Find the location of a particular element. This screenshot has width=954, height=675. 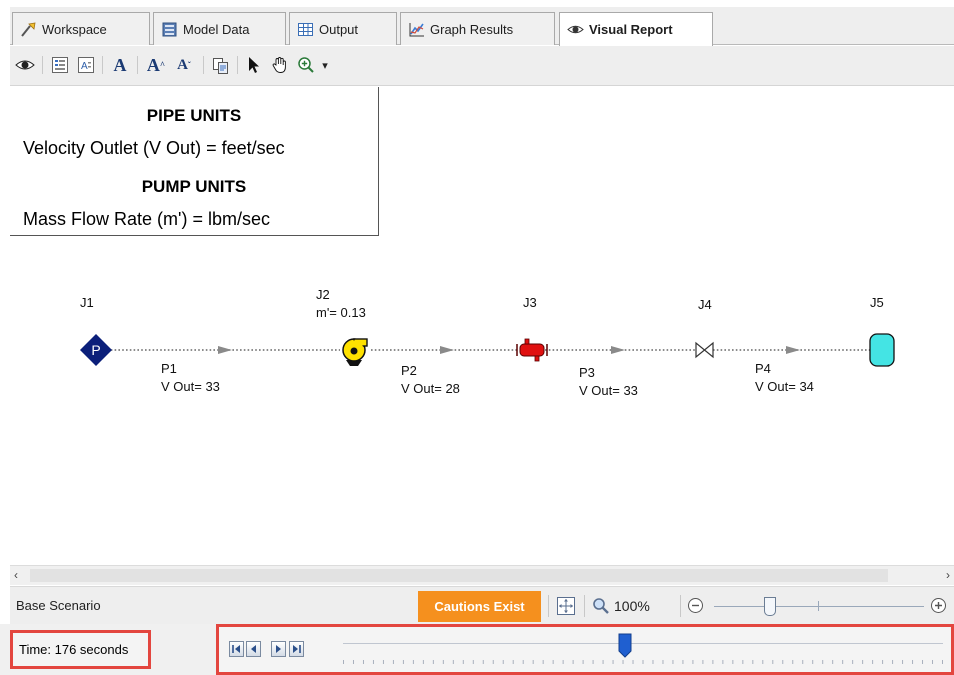

pipe-p2-label: P2 is located at coordinates (409, 370).